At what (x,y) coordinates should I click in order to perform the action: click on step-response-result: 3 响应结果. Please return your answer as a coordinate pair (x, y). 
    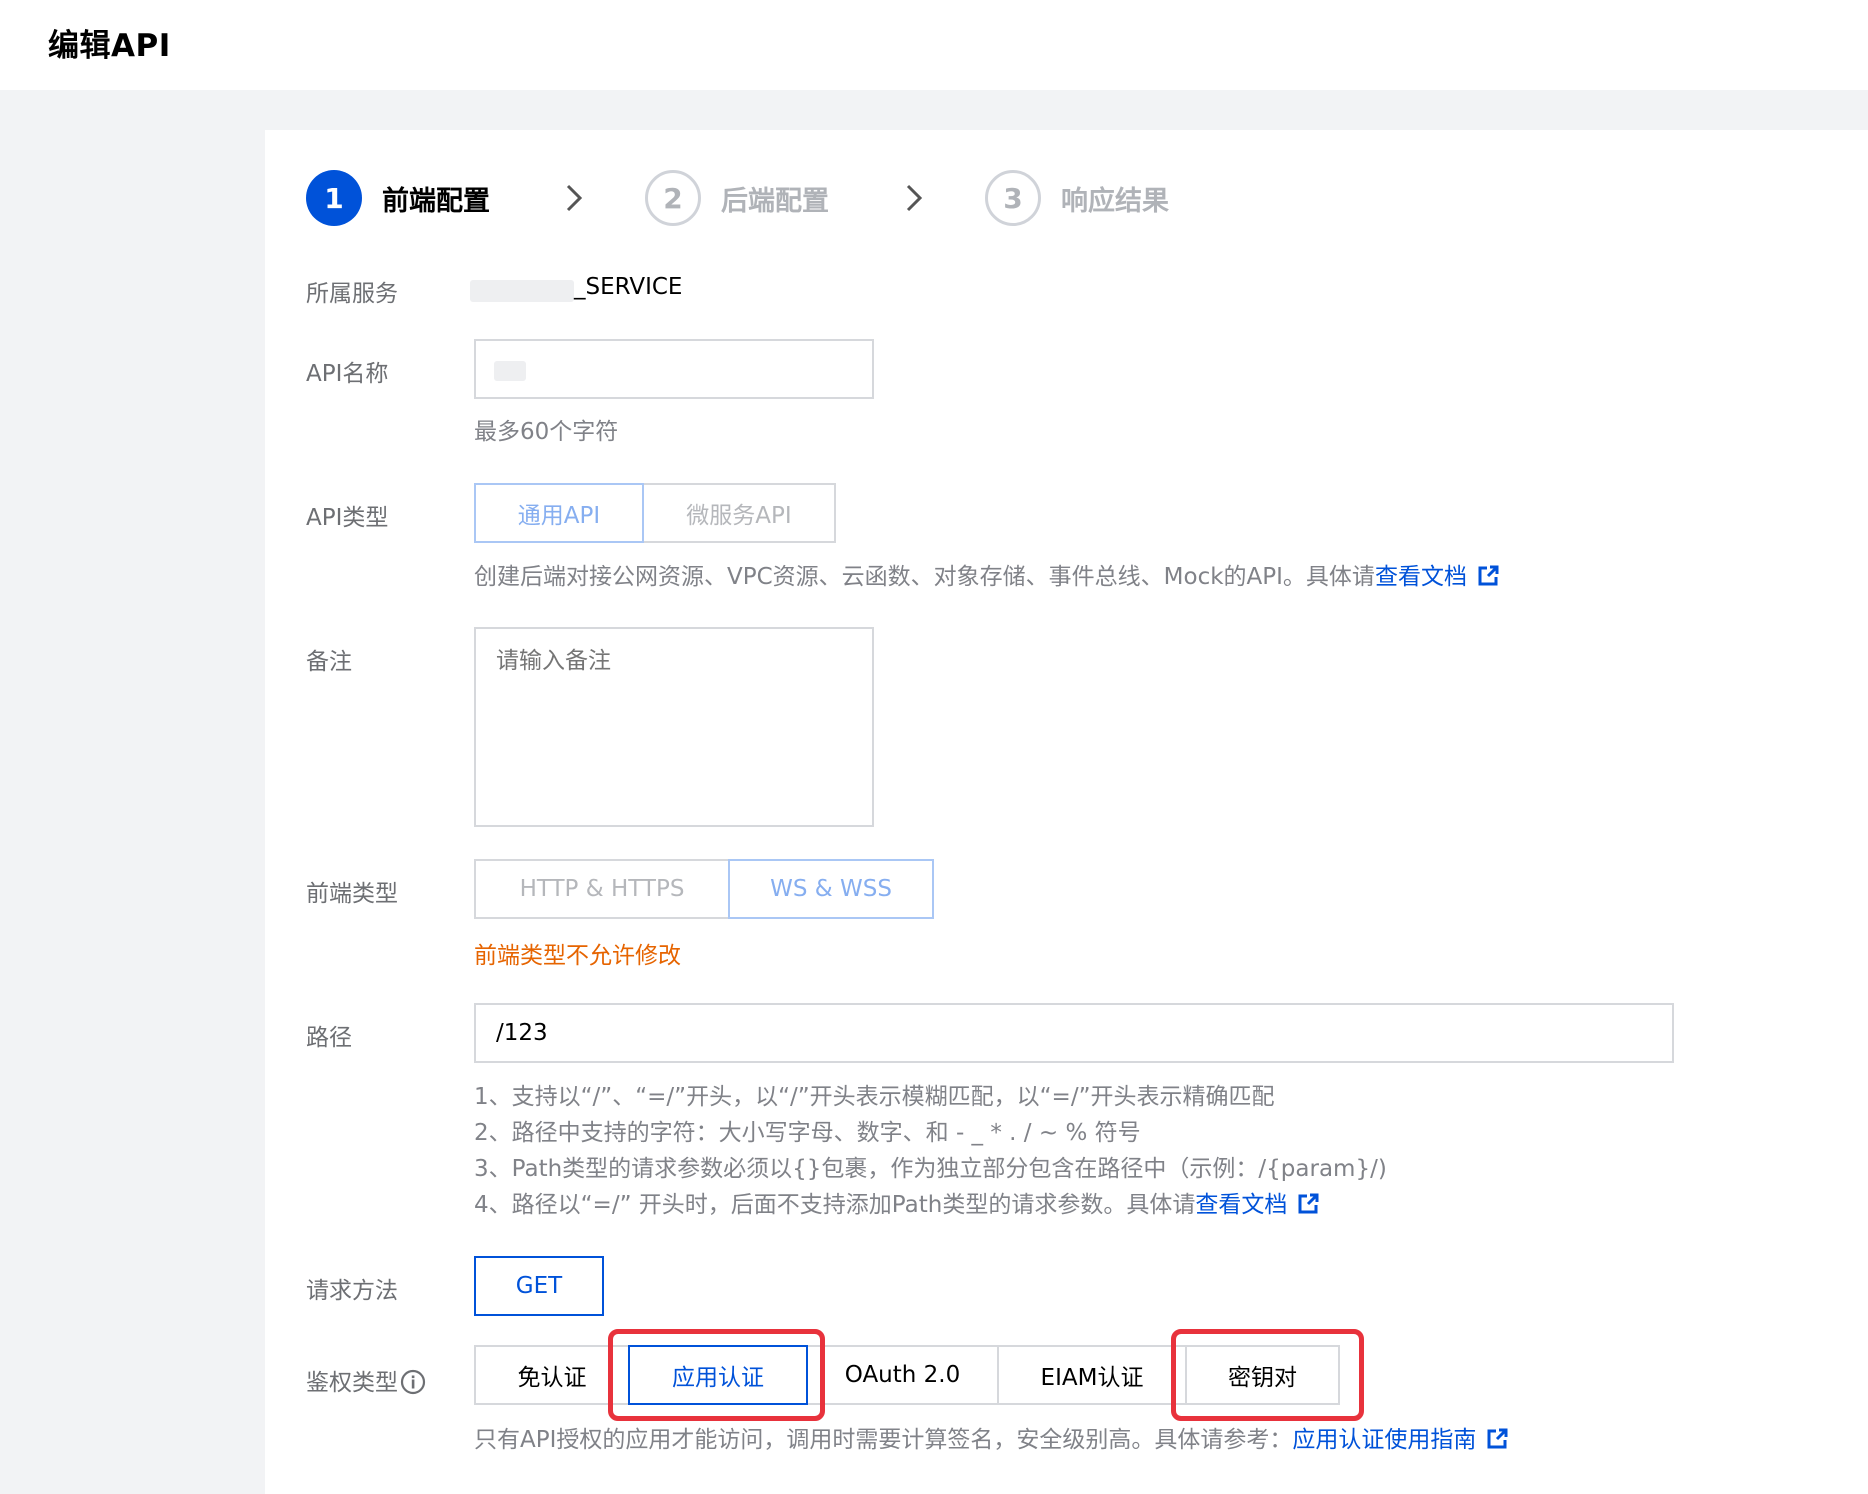
    Looking at the image, I should click on (1077, 198).